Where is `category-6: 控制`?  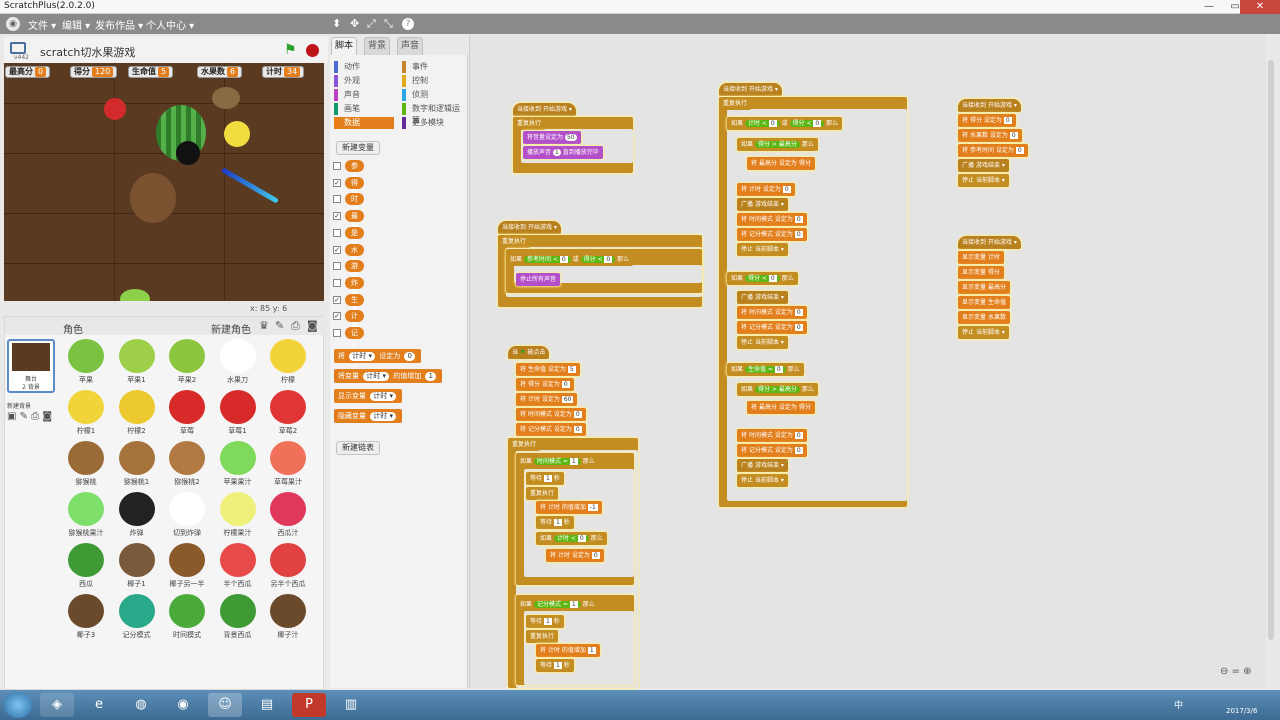
category-6: 控制 is located at coordinates (434, 81).